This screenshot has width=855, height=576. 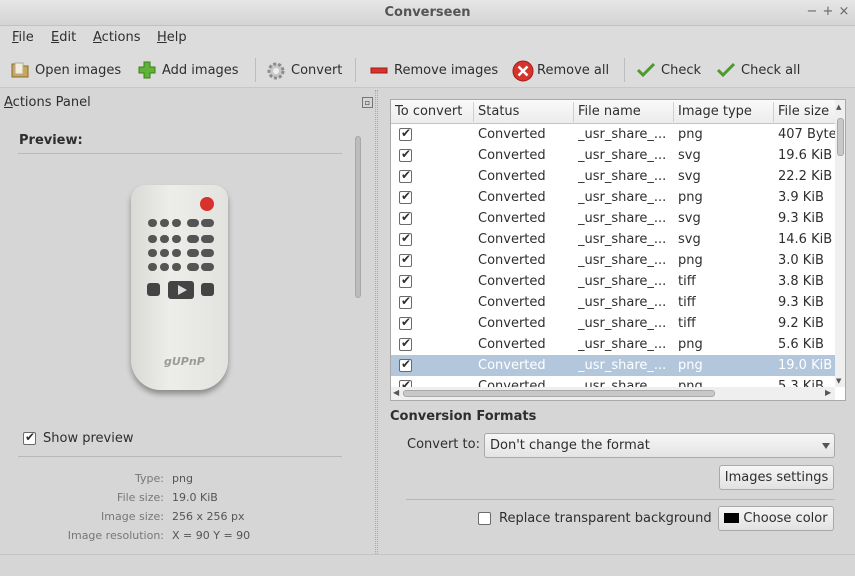 I want to click on menu-file: File, so click(x=23, y=37).